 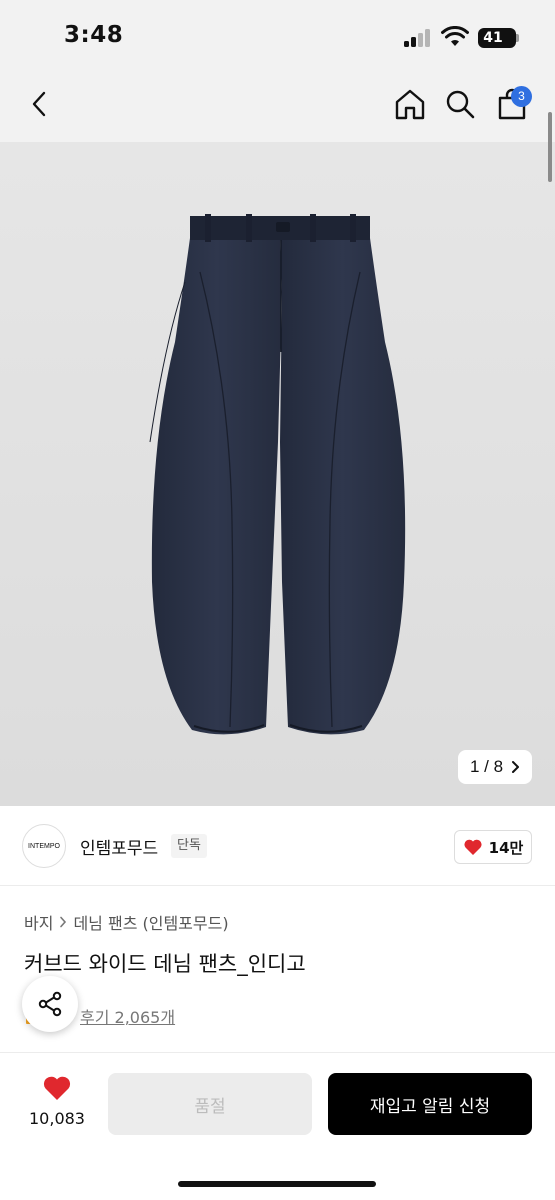 I want to click on battery-icon: 41, so click(x=497, y=38).